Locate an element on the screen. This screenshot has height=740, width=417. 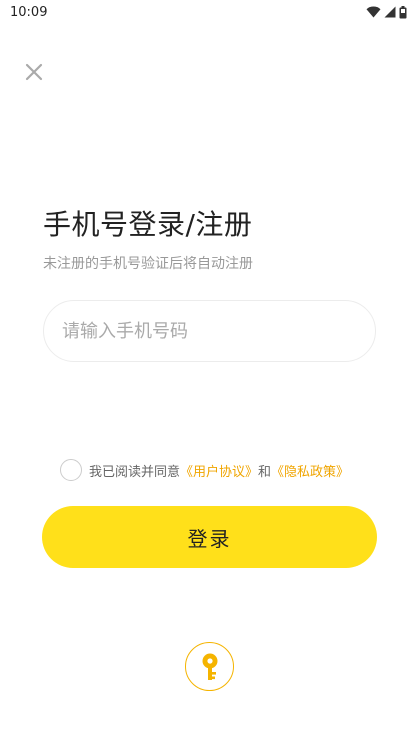
agreement-row: 我已阅读并同意 《用户协议》 和 《隐私政策》 is located at coordinates (204, 470).